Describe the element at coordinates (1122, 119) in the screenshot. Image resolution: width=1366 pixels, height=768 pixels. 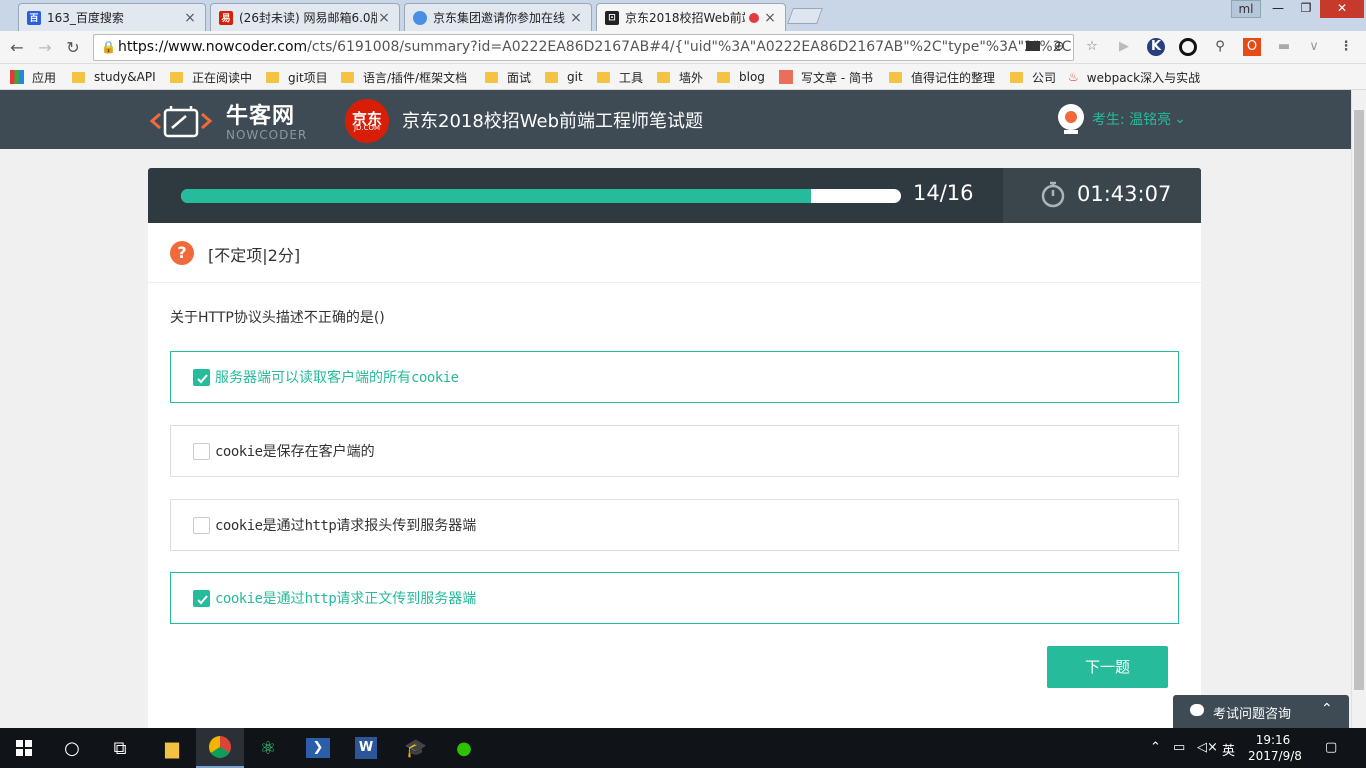
I see `candidate-menu: 考生: 温铭亮 ⌄` at that location.